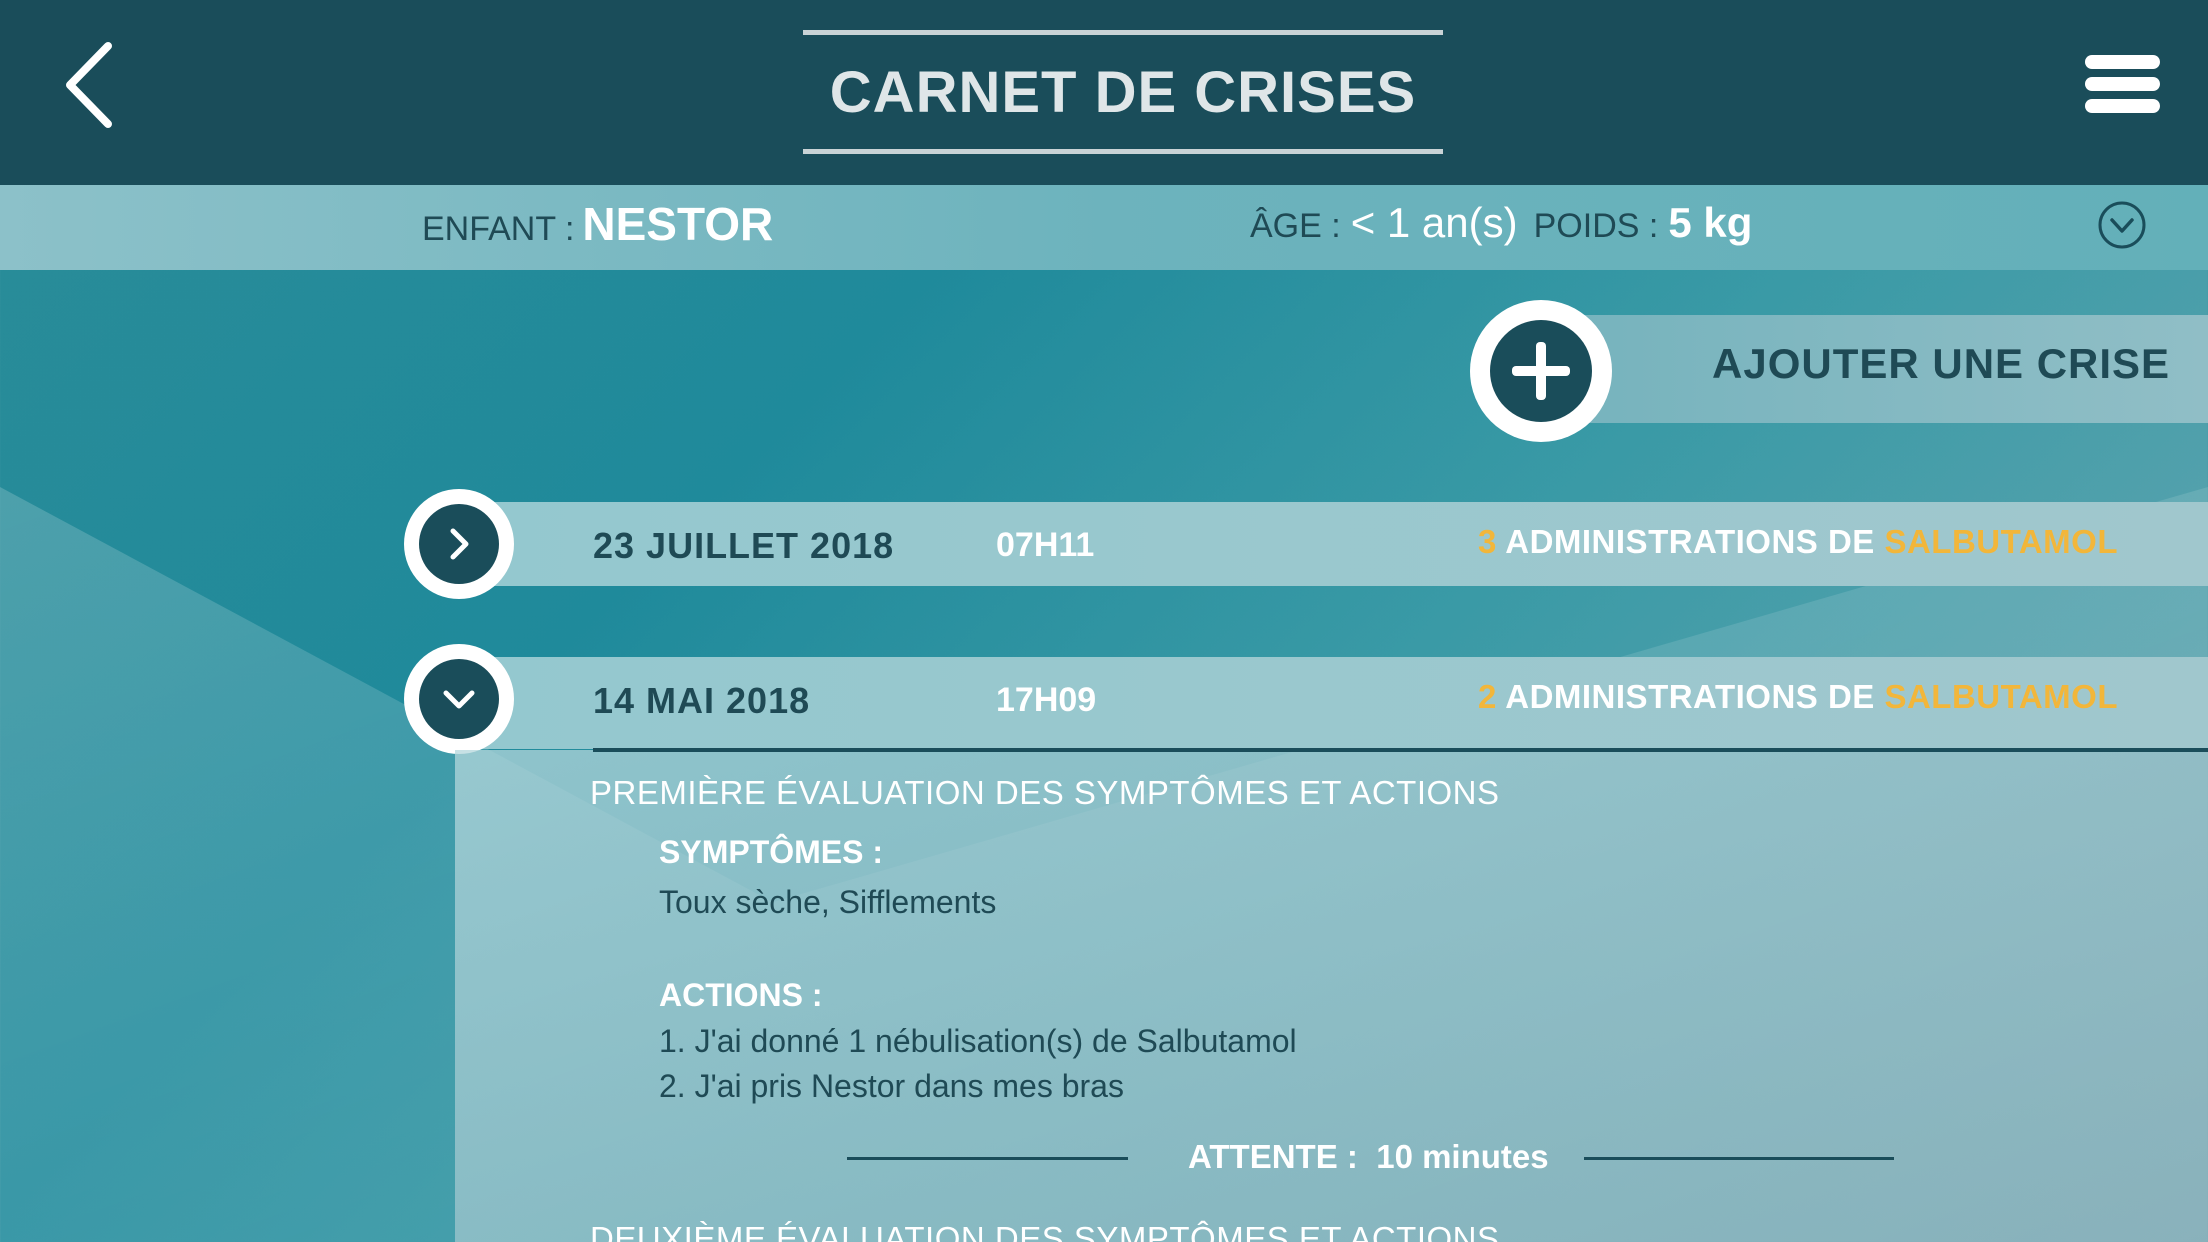 The height and width of the screenshot is (1242, 2208). What do you see at coordinates (1487, 541) in the screenshot?
I see `administration-count: 3` at bounding box center [1487, 541].